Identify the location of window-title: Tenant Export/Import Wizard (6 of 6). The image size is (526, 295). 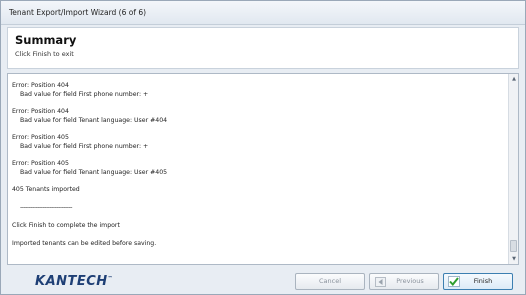
(78, 12).